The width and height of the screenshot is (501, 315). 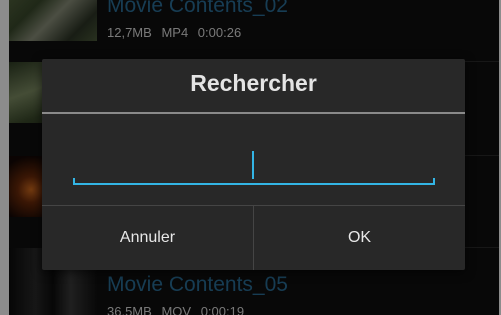 What do you see at coordinates (359, 238) in the screenshot?
I see `ok-button: OK` at bounding box center [359, 238].